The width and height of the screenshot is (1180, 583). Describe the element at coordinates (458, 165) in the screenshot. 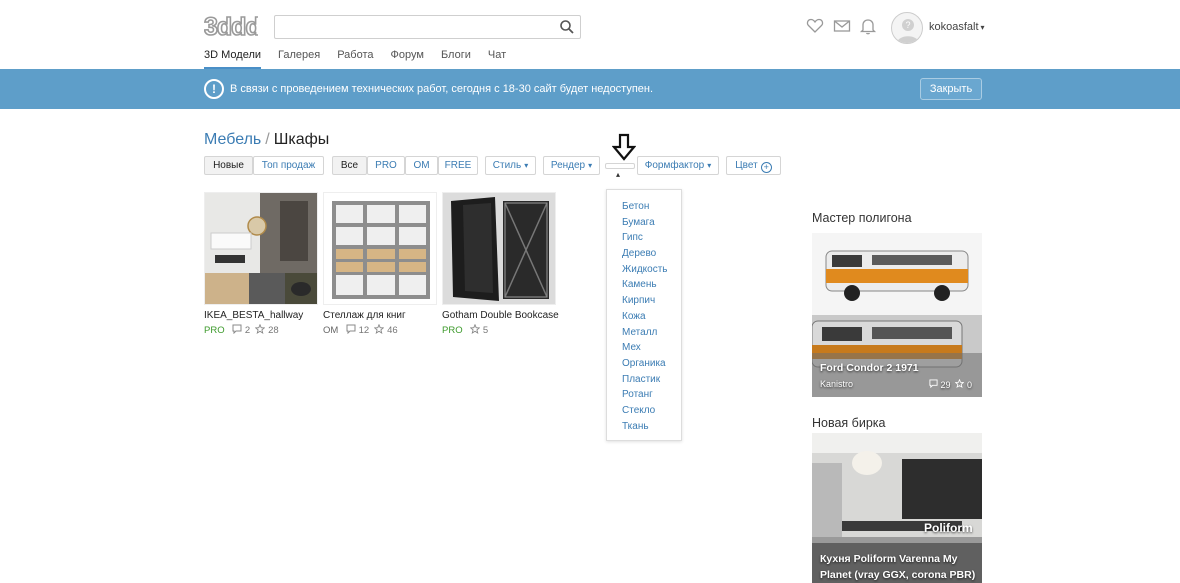

I see `license-free-button: FREE` at that location.